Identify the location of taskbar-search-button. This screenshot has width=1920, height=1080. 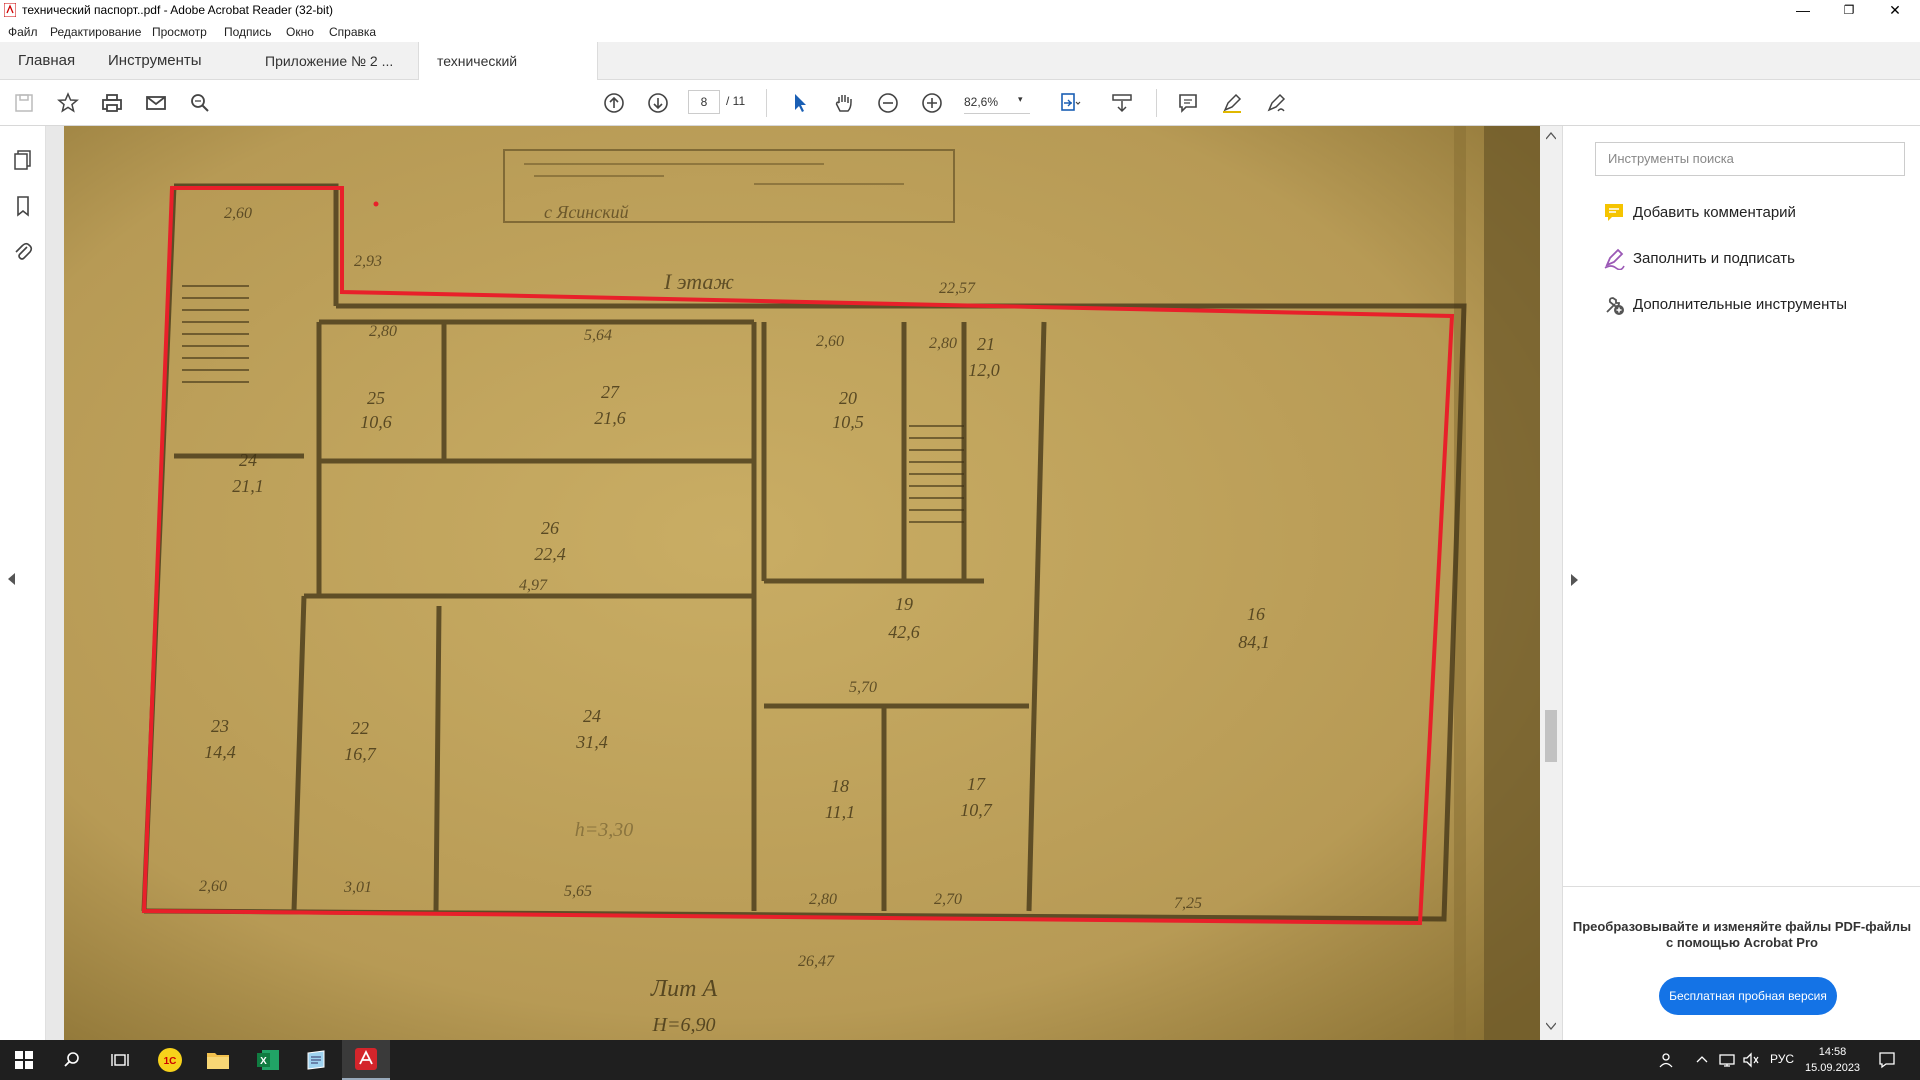
(72, 1060).